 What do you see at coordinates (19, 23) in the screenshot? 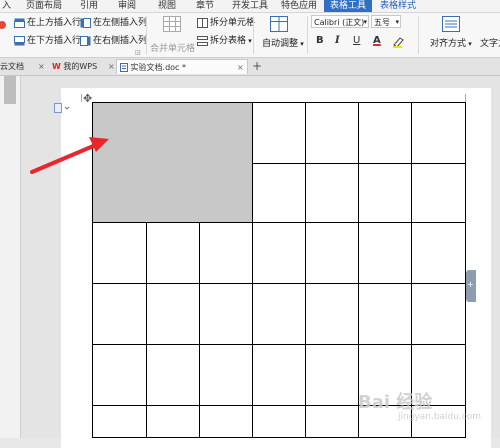
I see `insert-row-above-icon` at bounding box center [19, 23].